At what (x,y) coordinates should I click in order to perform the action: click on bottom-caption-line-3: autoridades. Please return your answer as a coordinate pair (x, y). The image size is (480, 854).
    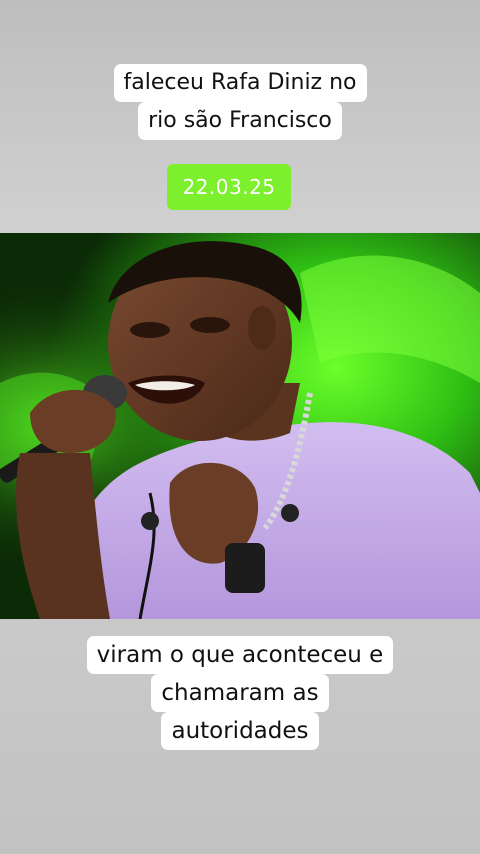
    Looking at the image, I should click on (240, 731).